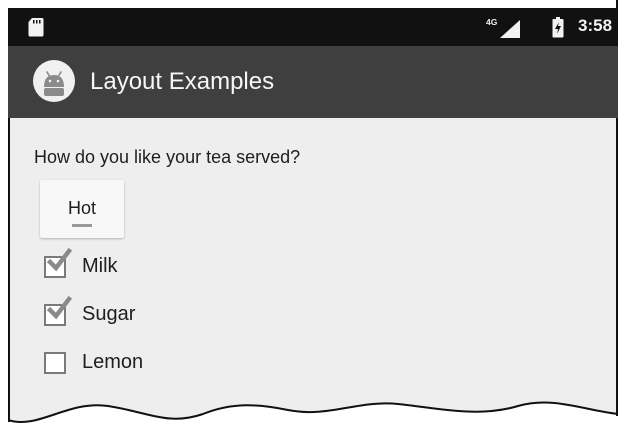 Image resolution: width=618 pixels, height=435 pixels. What do you see at coordinates (55, 363) in the screenshot?
I see `checkbox-box` at bounding box center [55, 363].